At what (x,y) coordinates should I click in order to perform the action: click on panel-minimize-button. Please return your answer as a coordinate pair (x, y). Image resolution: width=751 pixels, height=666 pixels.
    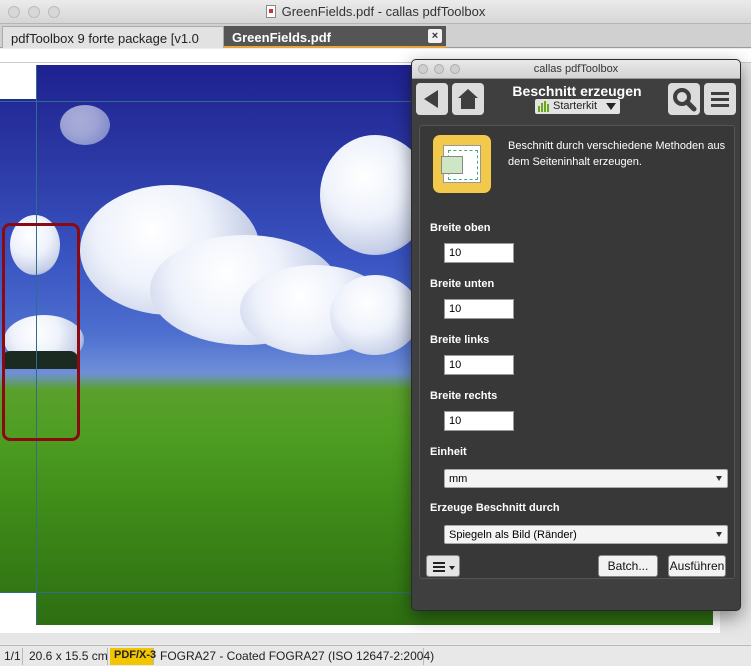
    Looking at the image, I should click on (439, 69).